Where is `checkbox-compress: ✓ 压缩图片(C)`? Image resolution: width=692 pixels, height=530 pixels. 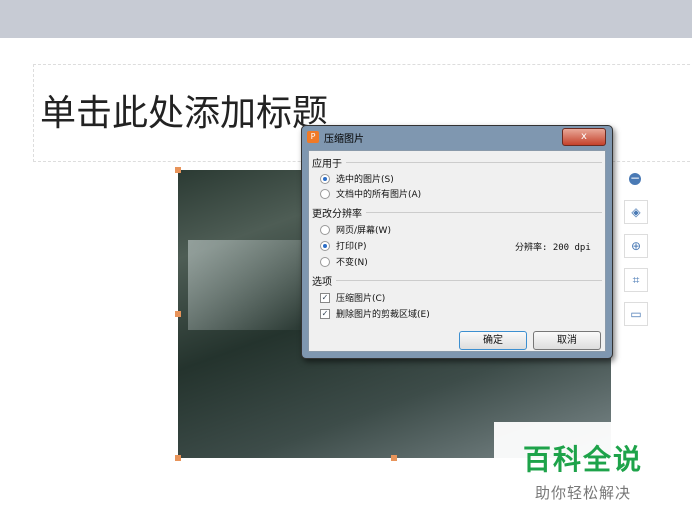
checkbox-compress: ✓ 压缩图片(C) is located at coordinates (352, 297).